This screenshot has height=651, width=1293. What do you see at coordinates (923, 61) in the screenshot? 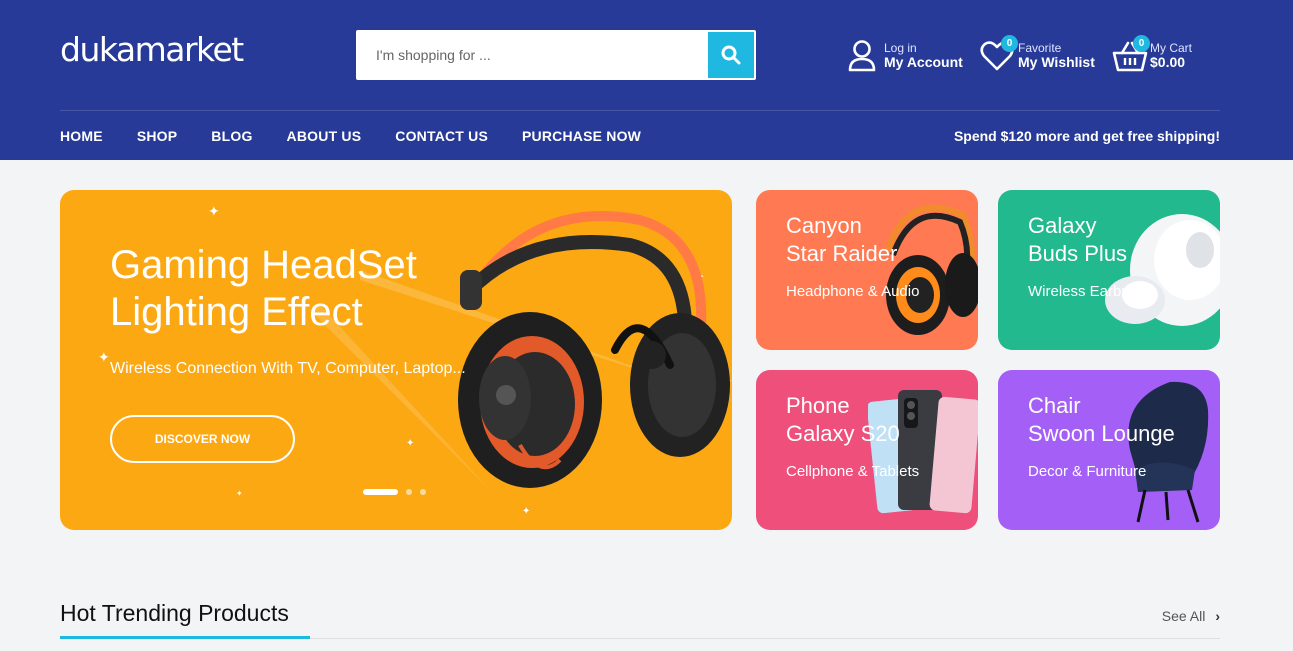
I see `account-label: My Account` at bounding box center [923, 61].